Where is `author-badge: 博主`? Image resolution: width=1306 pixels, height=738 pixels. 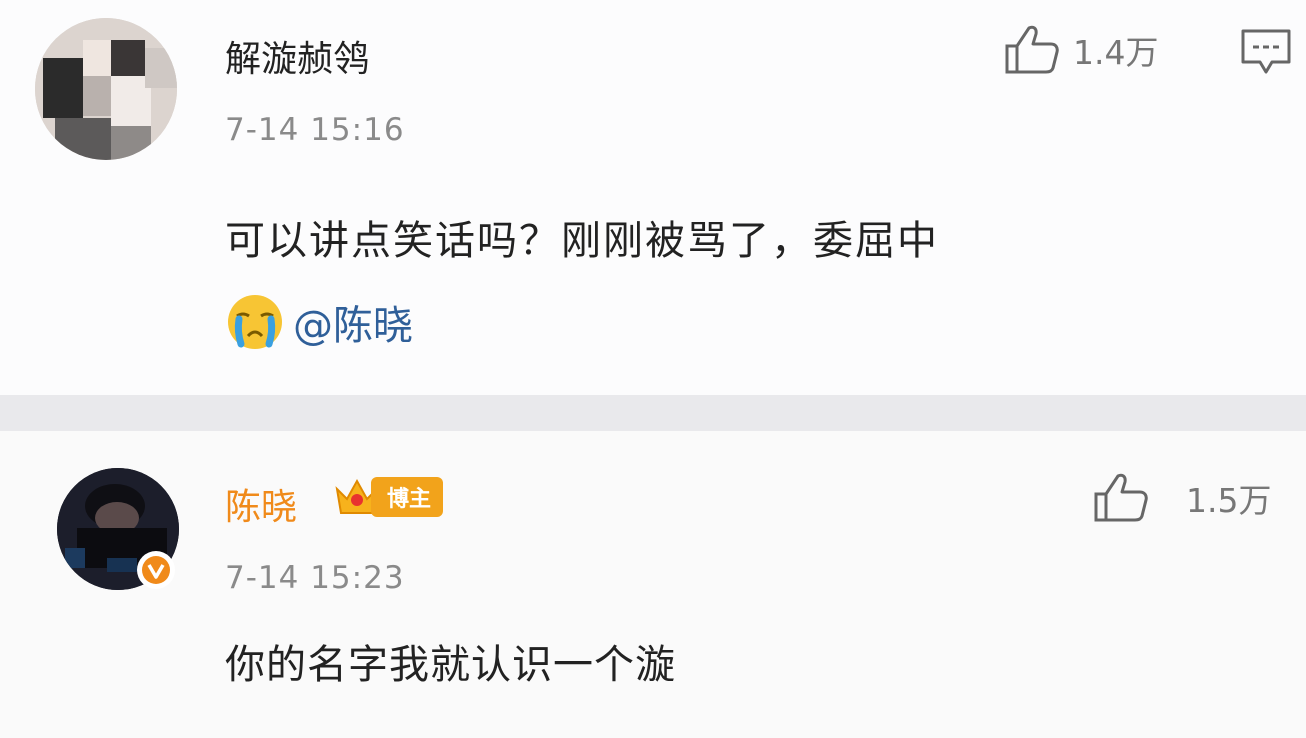 author-badge: 博主 is located at coordinates (388, 497).